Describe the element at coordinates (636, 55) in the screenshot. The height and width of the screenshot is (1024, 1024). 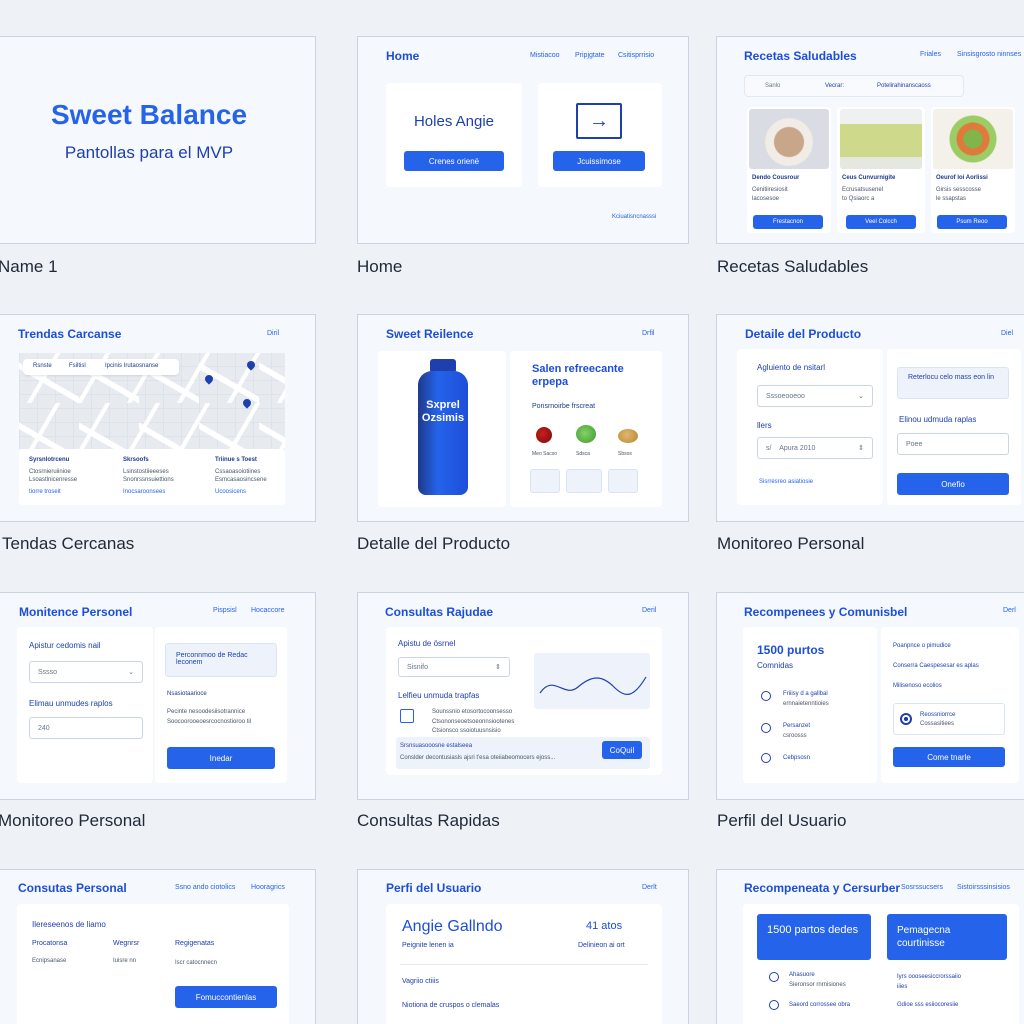
I see `nav-link-3: Csitisprrisio` at that location.